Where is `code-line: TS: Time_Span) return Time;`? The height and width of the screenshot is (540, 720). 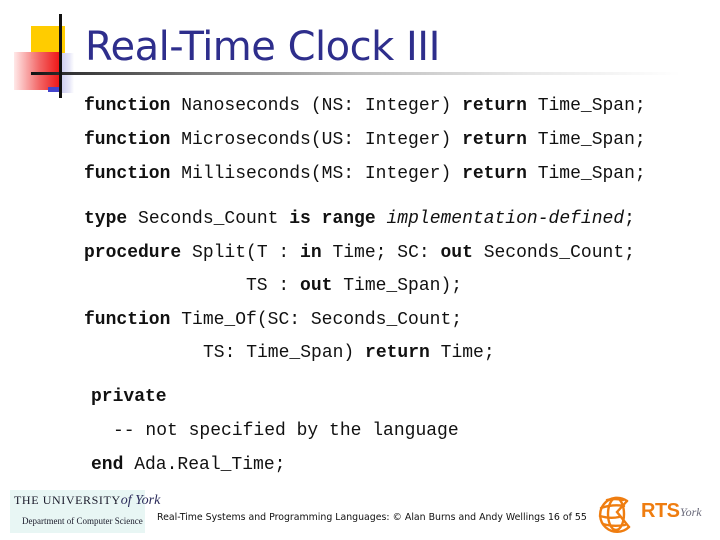
code-line: TS: Time_Span) return Time; is located at coordinates (349, 353).